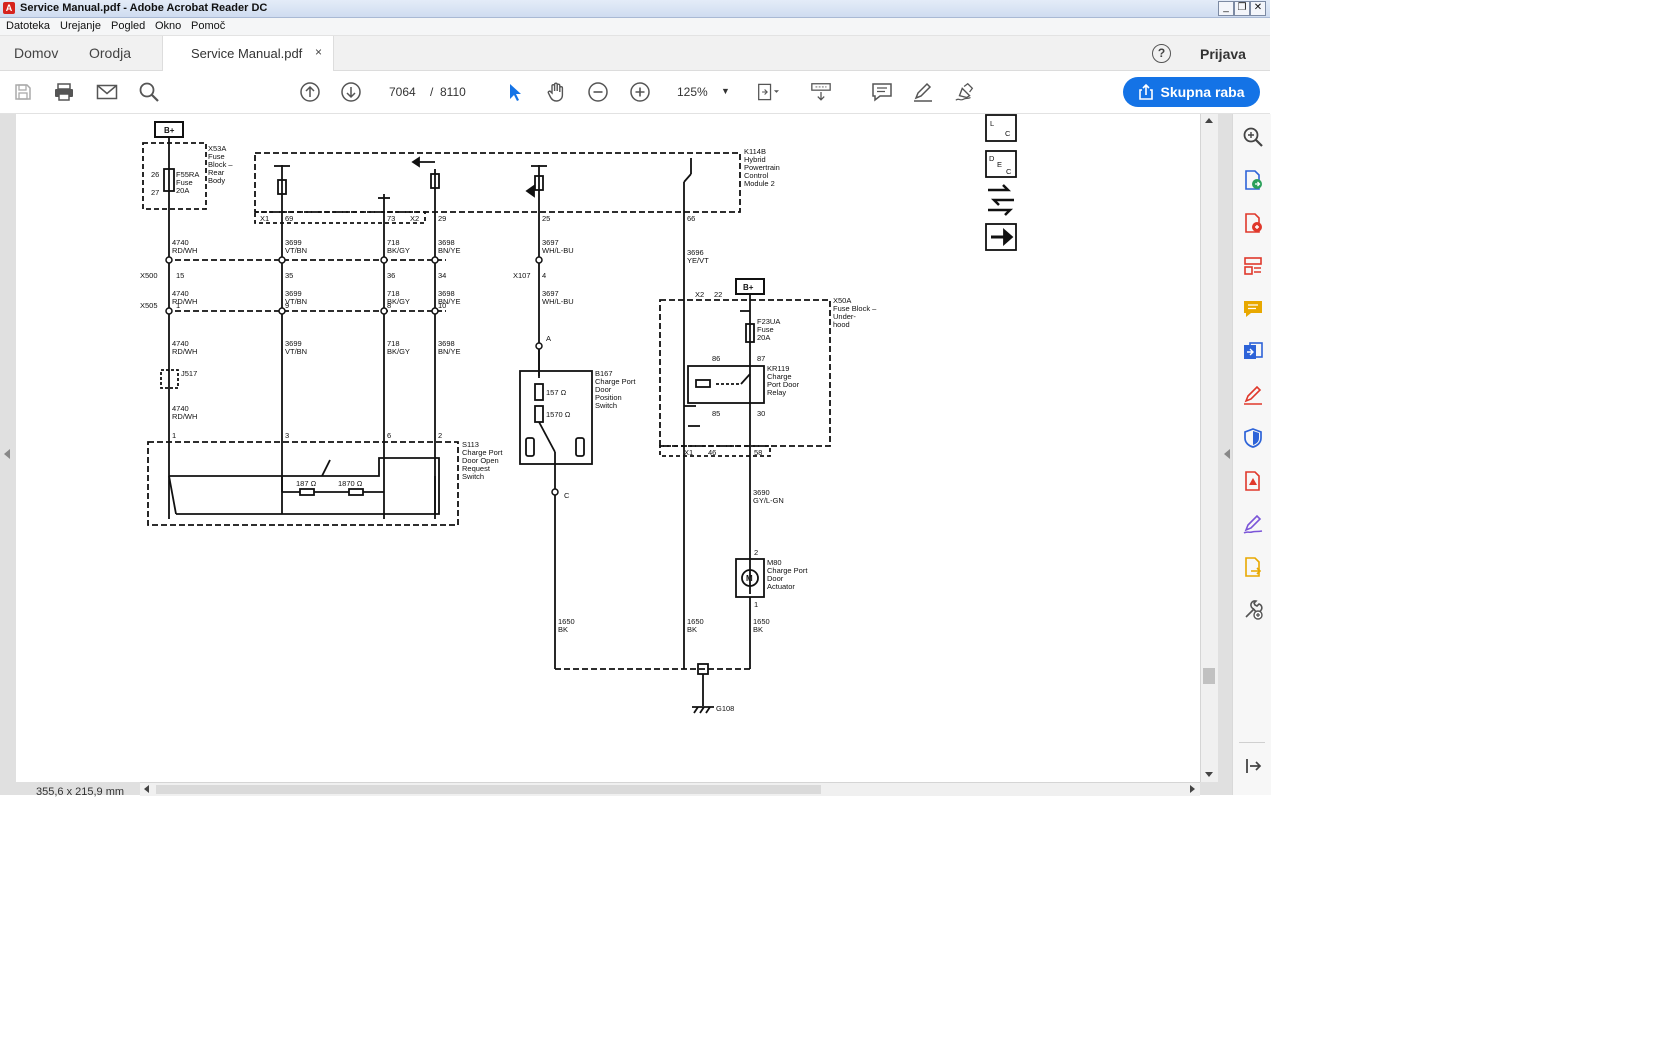 Image resolution: width=1680 pixels, height=1050 pixels. Describe the element at coordinates (1223, 54) in the screenshot. I see `sign-in-link: Prijava` at that location.